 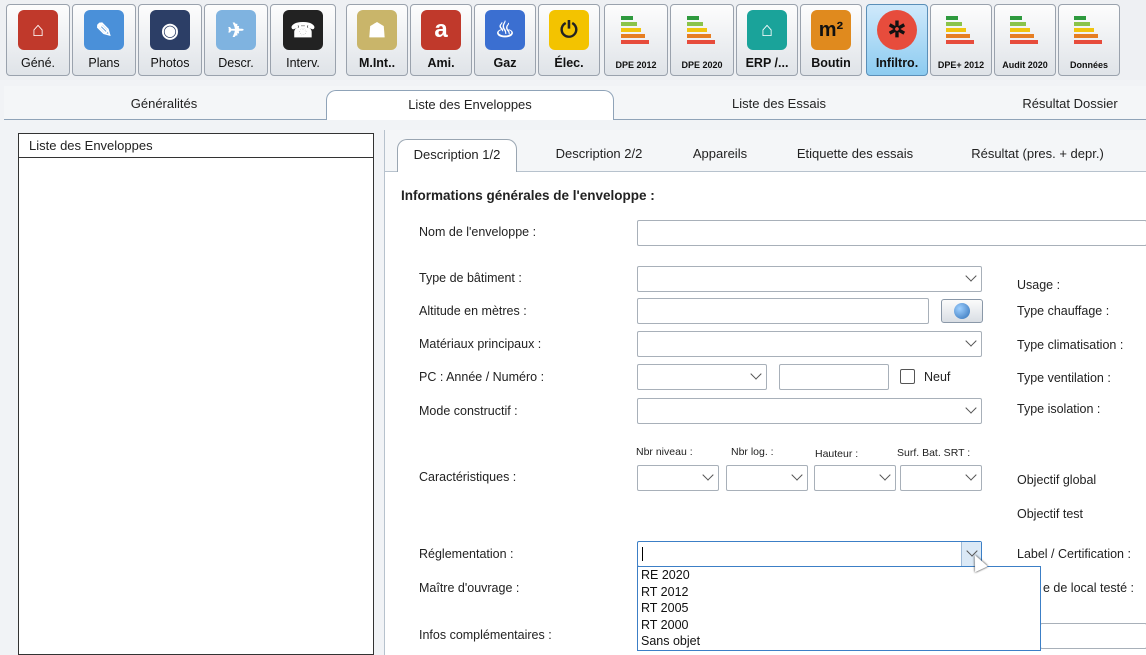 I want to click on gaz-button: ♨ Gaz, so click(x=505, y=40).